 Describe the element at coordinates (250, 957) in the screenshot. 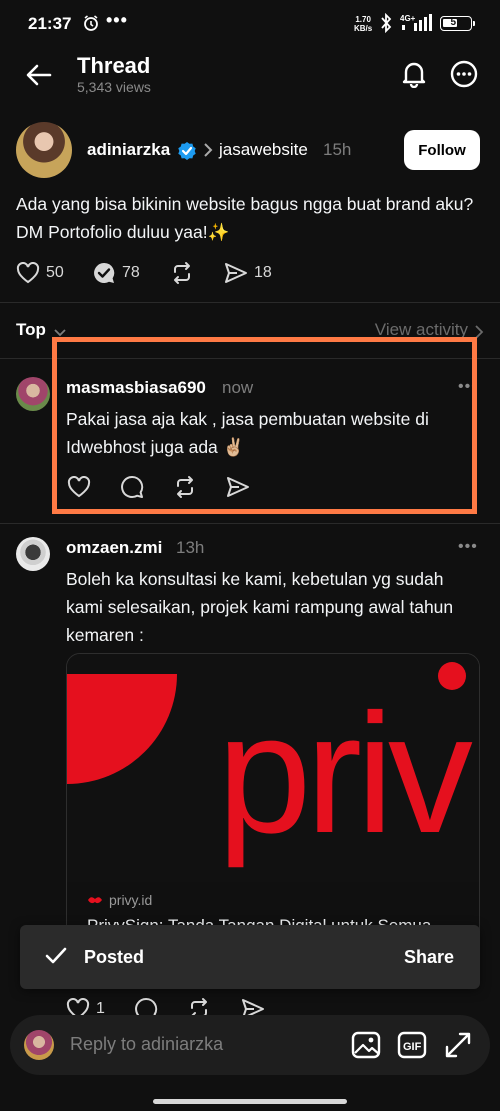

I see `posted-toast: Posted Share` at that location.